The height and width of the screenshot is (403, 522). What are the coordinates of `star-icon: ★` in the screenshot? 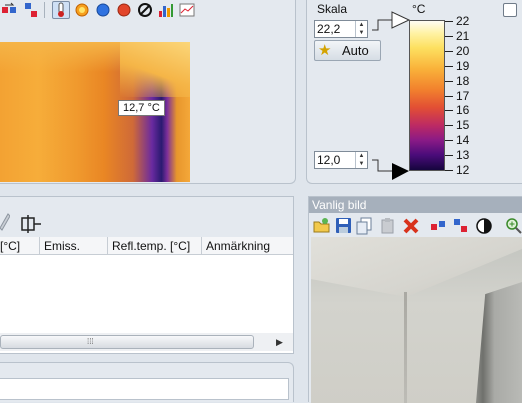 It's located at (325, 50).